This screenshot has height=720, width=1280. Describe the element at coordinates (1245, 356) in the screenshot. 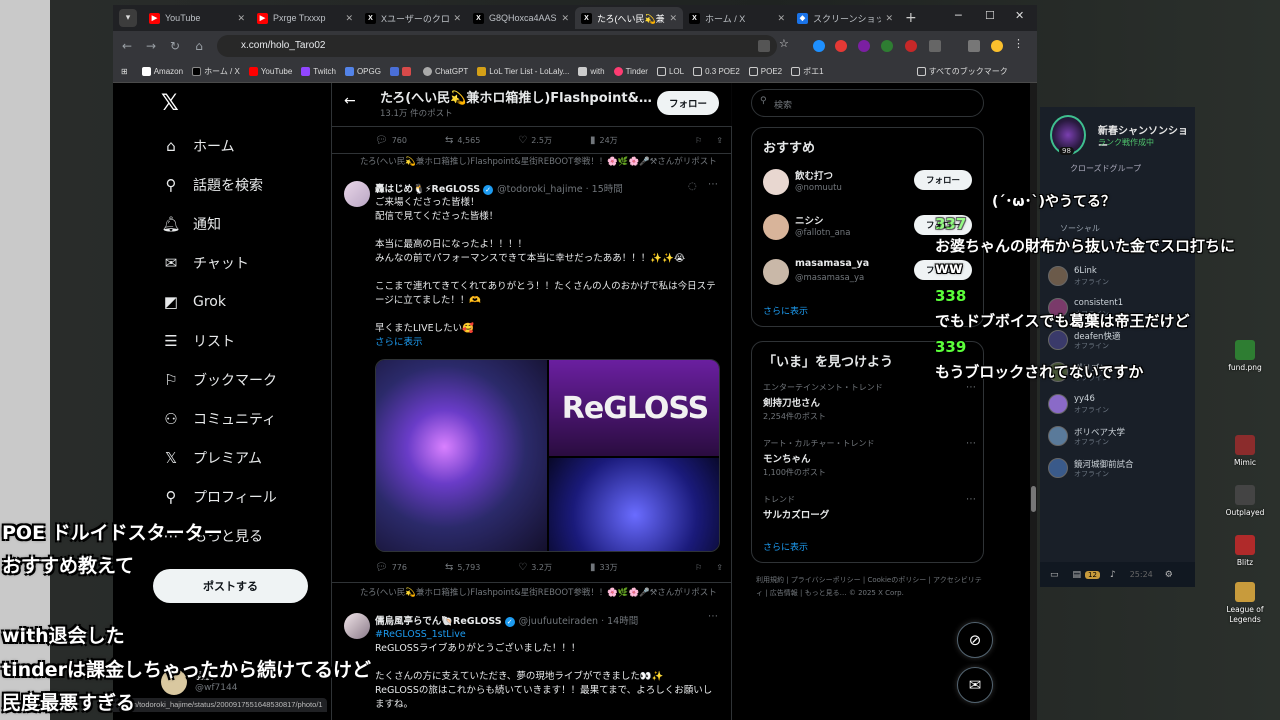

I see `desktop-icon-fund: fund.png` at that location.